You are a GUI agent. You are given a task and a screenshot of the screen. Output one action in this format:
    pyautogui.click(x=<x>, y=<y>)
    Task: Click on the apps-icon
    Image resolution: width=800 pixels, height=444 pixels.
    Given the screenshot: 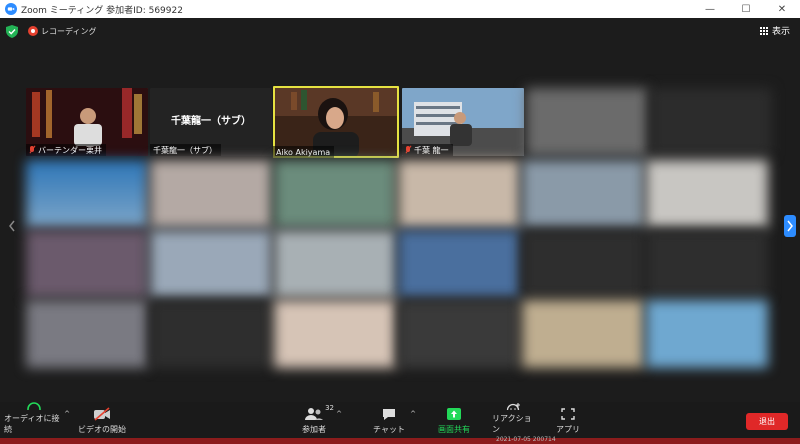 What is the action you would take?
    pyautogui.click(x=568, y=414)
    